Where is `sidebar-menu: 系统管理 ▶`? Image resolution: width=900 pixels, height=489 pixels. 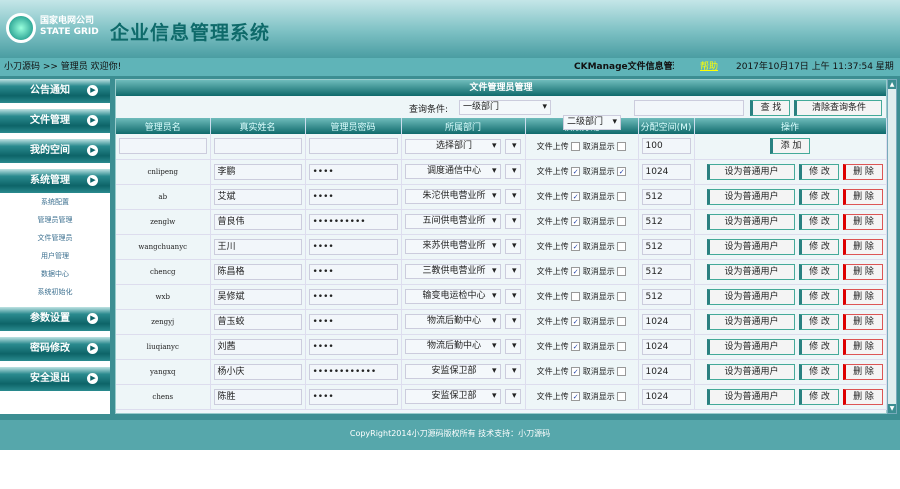
sidebar-menu: 系统管理 ▶ is located at coordinates (55, 181).